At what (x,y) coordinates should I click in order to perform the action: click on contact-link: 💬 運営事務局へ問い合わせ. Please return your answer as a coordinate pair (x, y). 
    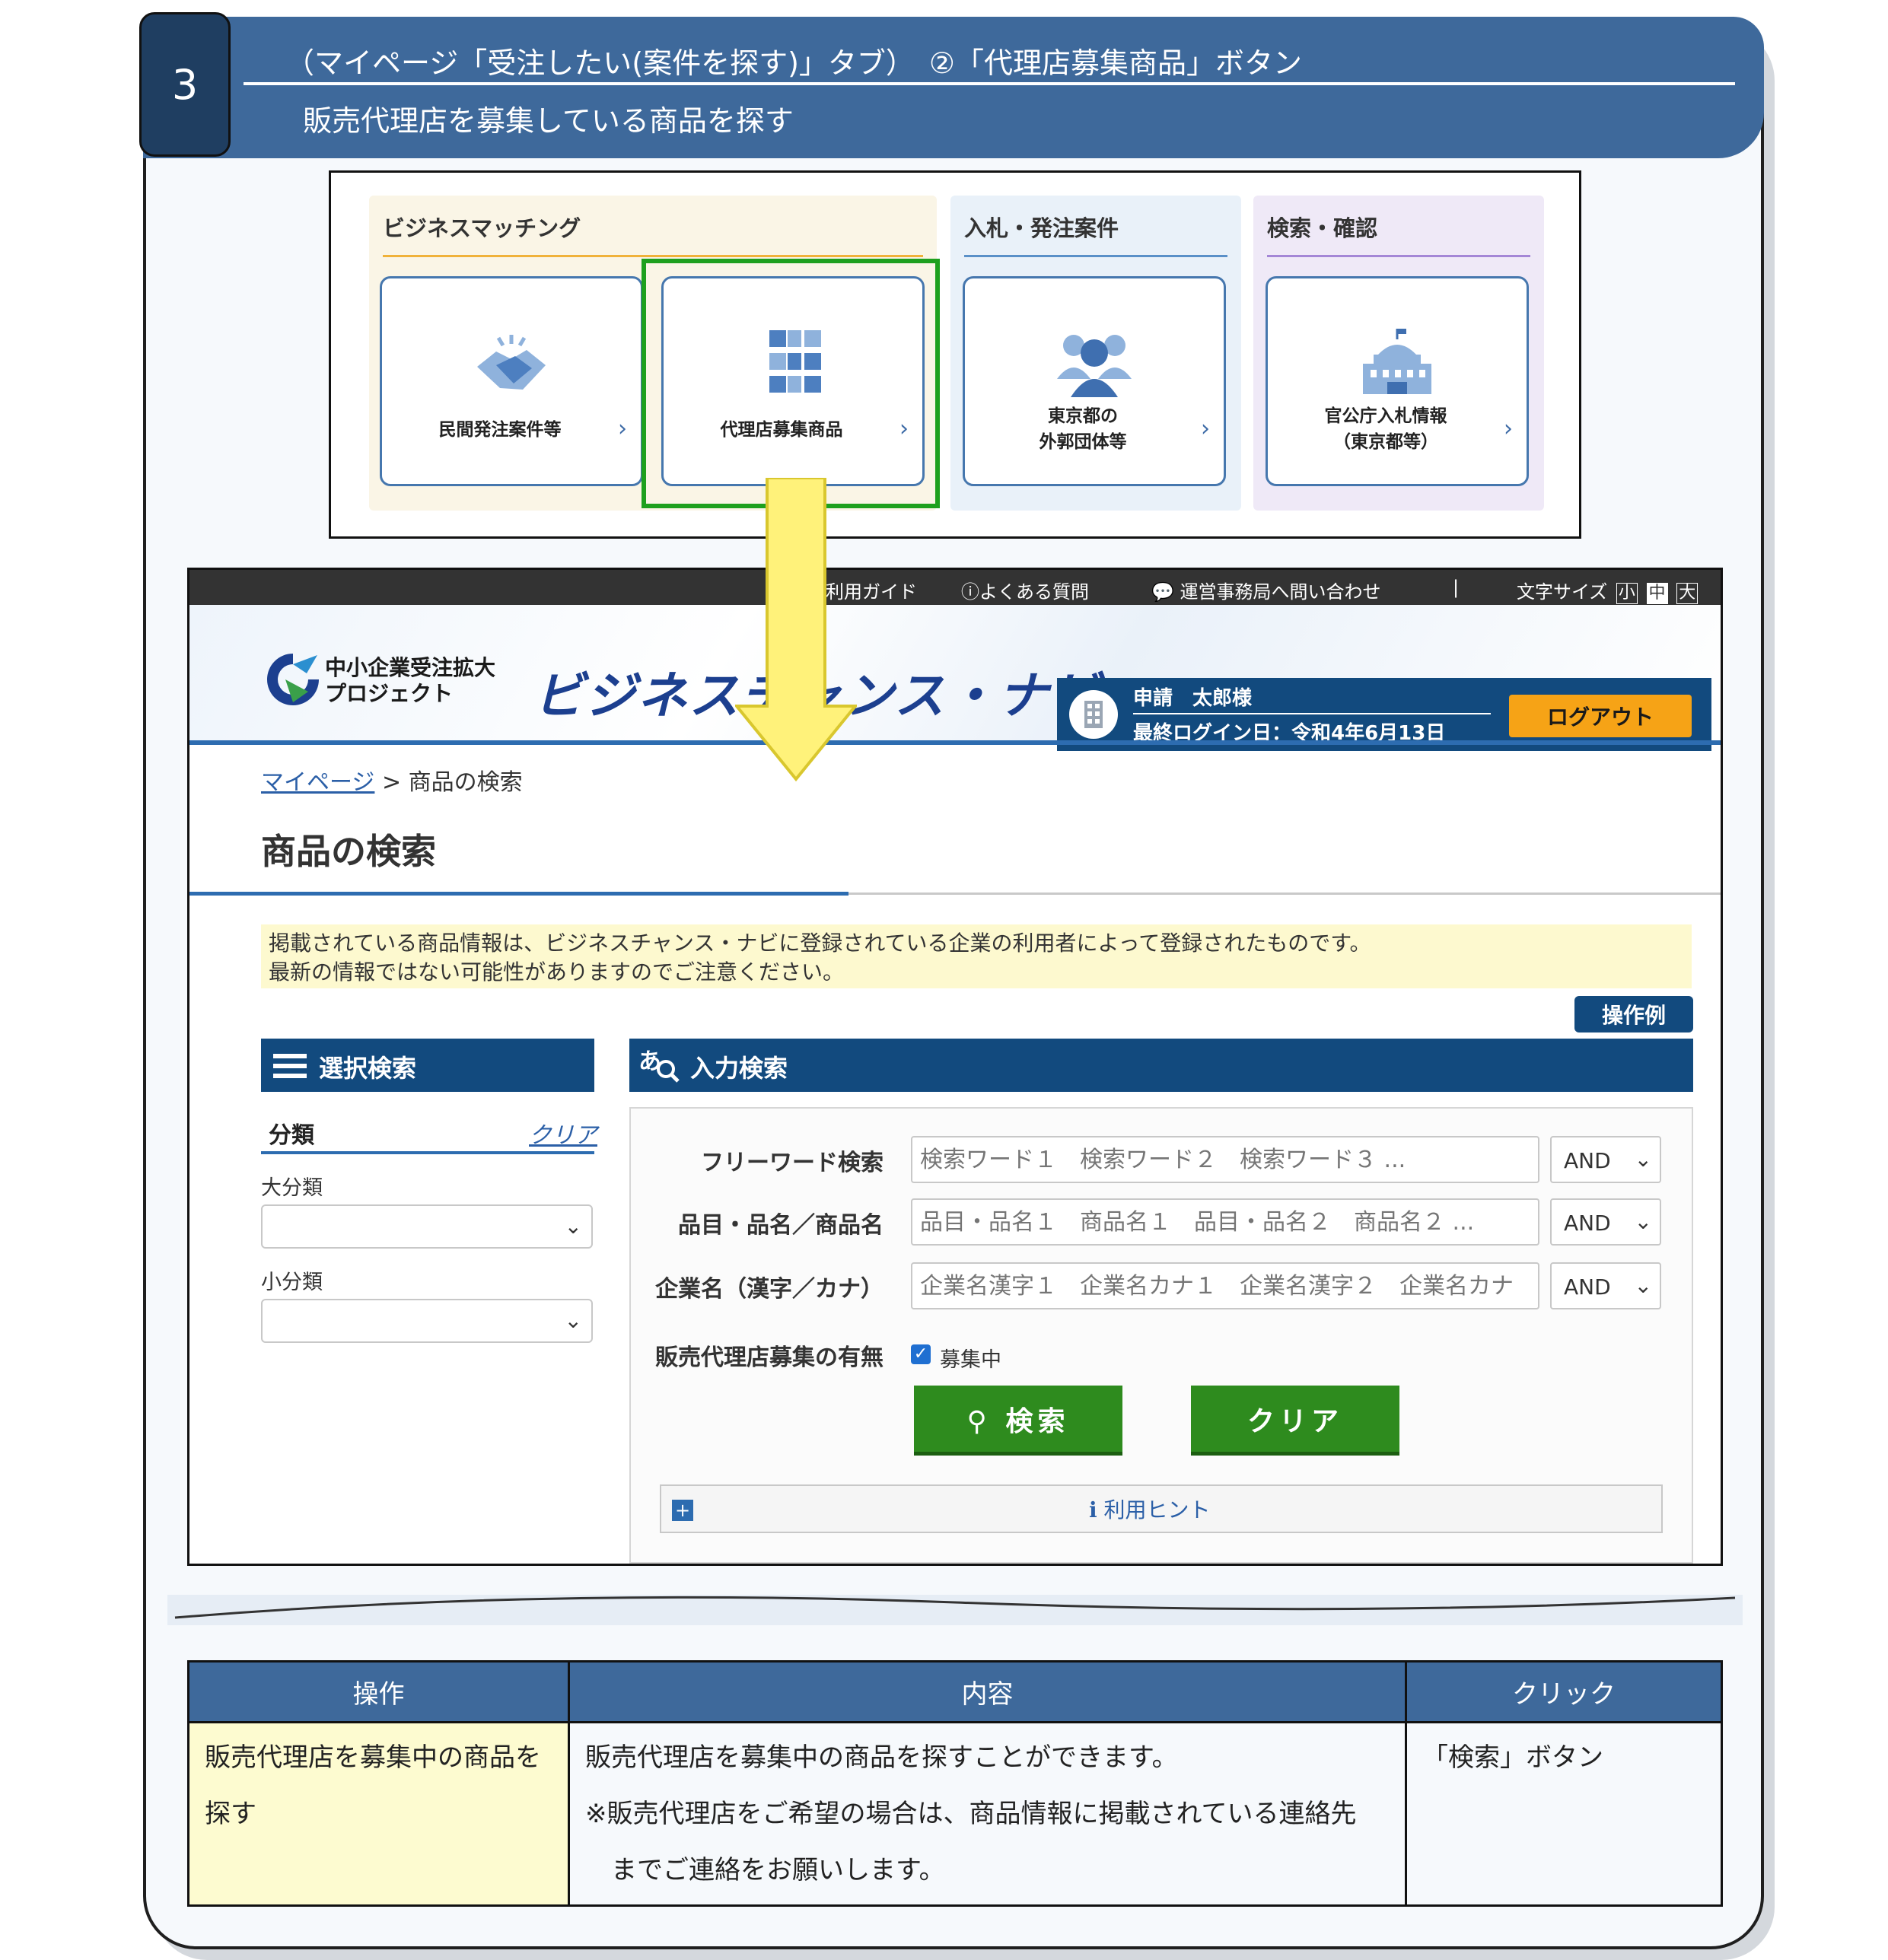
    Looking at the image, I should click on (1266, 590).